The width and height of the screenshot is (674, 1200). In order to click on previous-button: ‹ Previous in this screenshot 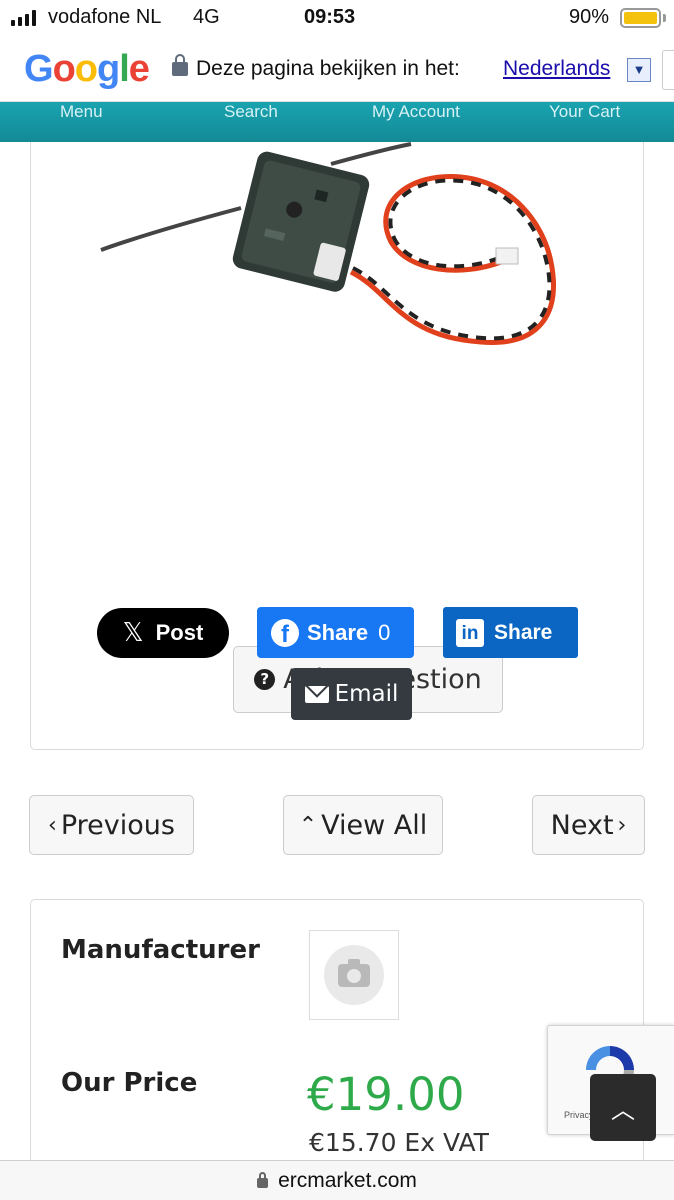, I will do `click(111, 825)`.